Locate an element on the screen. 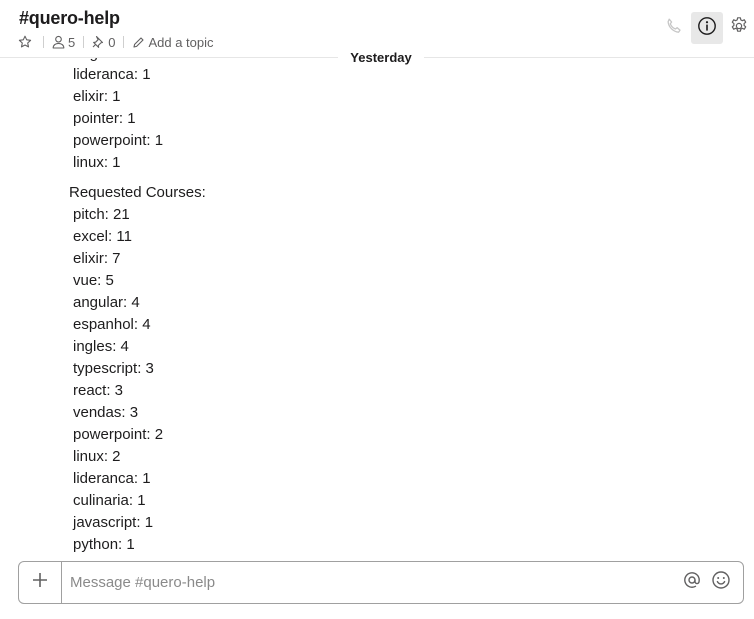 The height and width of the screenshot is (619, 754). plus-icon is located at coordinates (40, 582).